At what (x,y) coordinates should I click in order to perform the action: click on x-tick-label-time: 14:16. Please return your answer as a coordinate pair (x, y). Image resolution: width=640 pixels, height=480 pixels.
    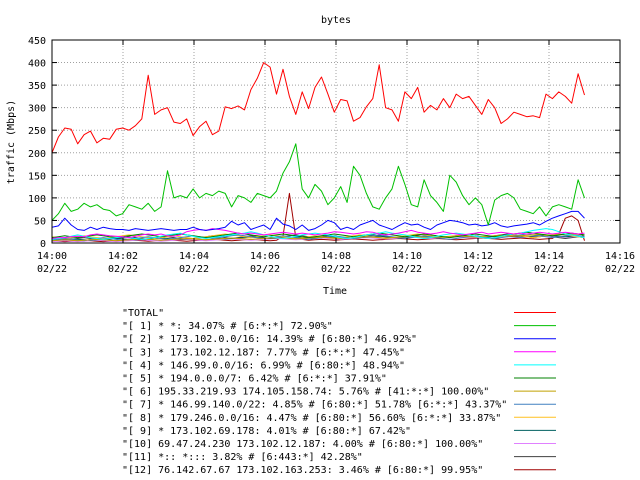
    Looking at the image, I should click on (620, 256).